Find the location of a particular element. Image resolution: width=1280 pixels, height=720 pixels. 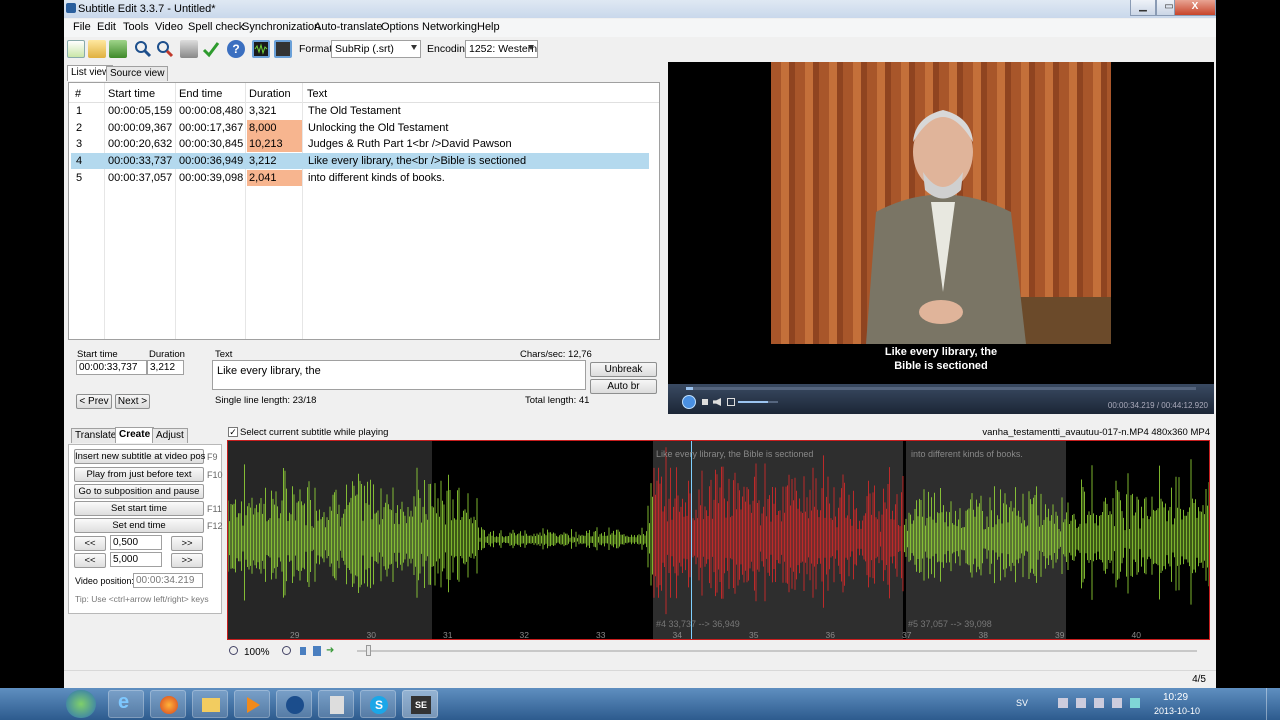

firefox-icon is located at coordinates (168, 704).